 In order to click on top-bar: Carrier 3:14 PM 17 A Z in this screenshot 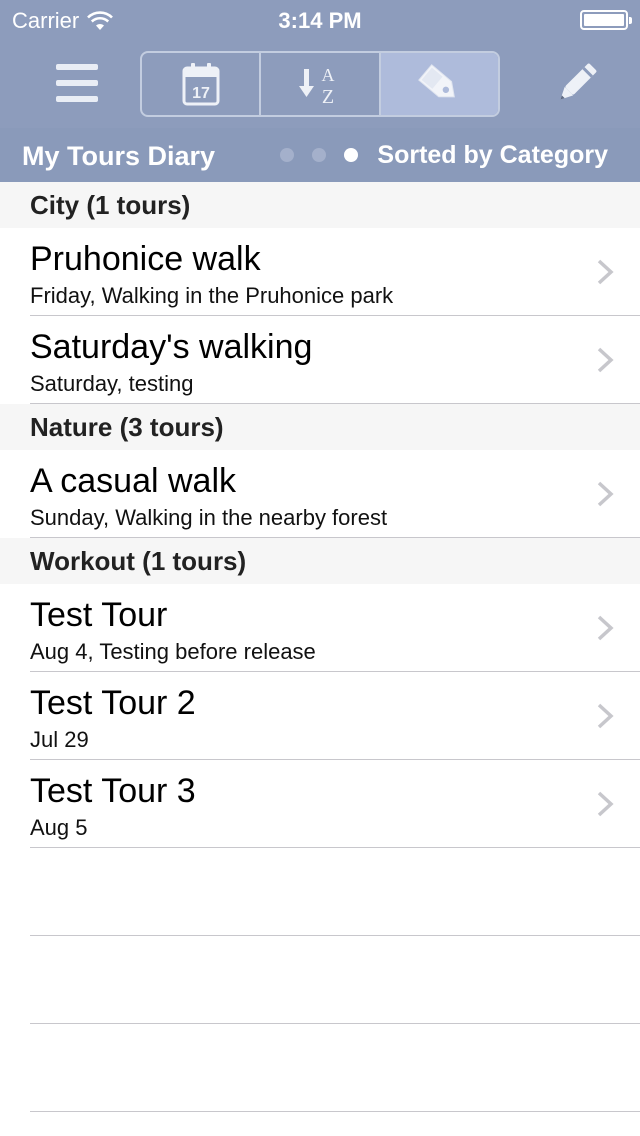, I will do `click(320, 64)`.